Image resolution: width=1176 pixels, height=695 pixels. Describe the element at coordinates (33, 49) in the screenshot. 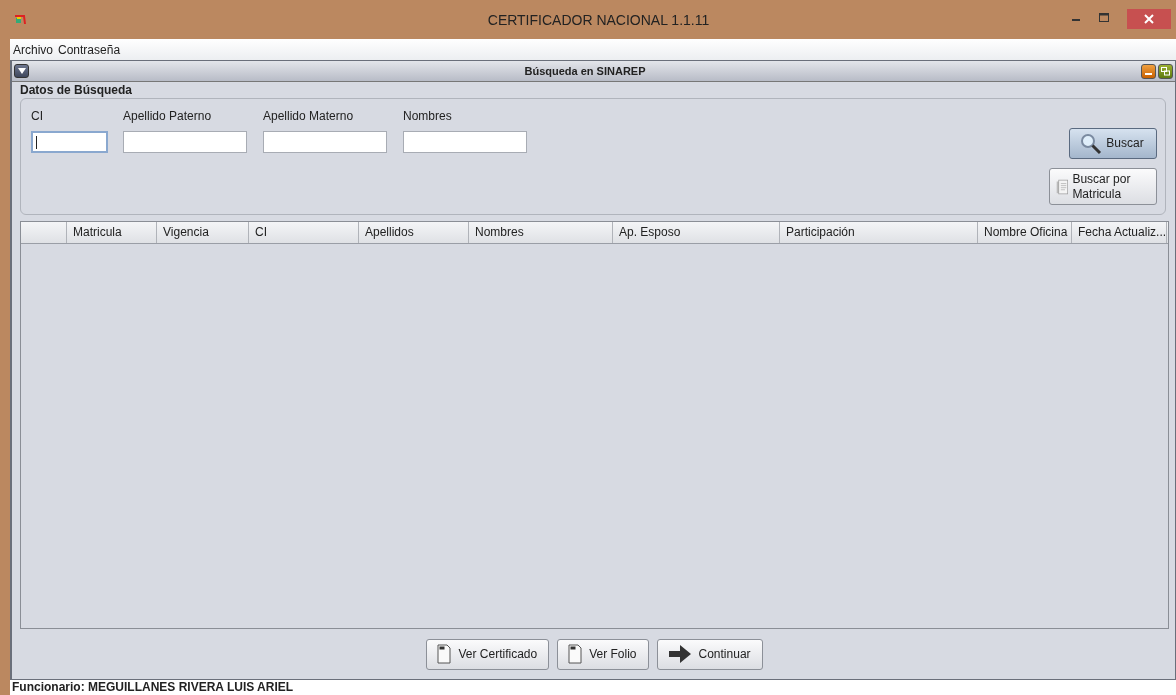

I see `menu-item: Archivo` at that location.